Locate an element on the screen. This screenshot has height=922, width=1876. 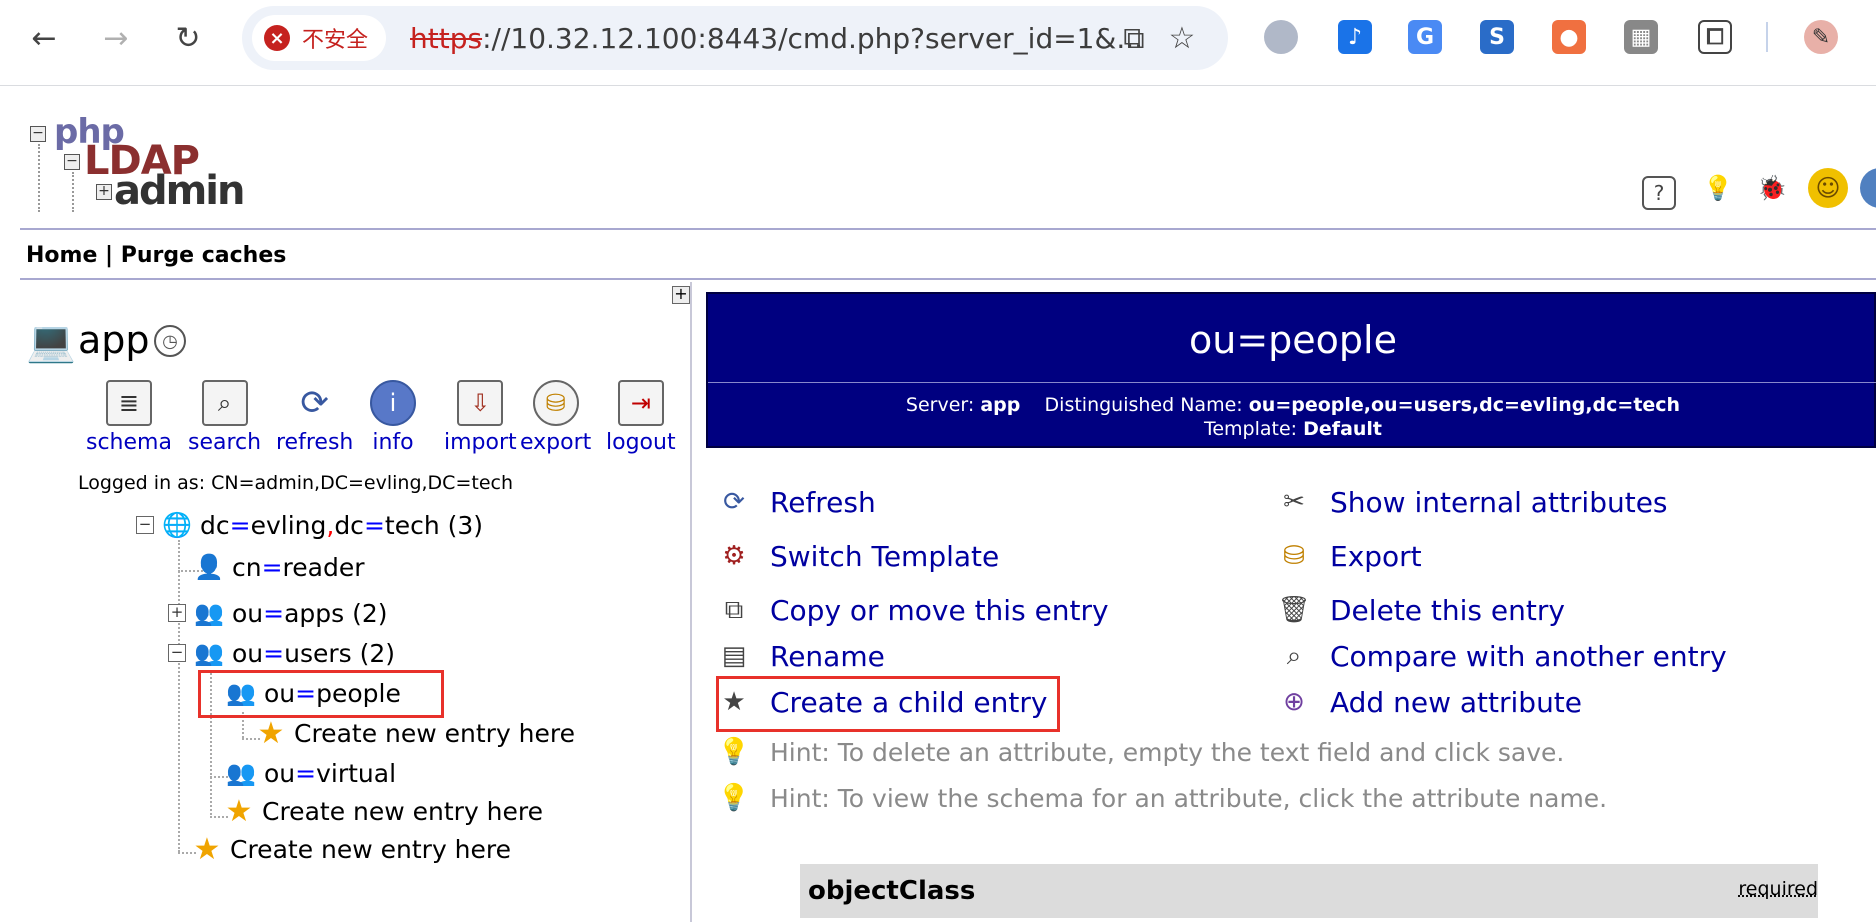
info-tool: i info is located at coordinates (393, 417).